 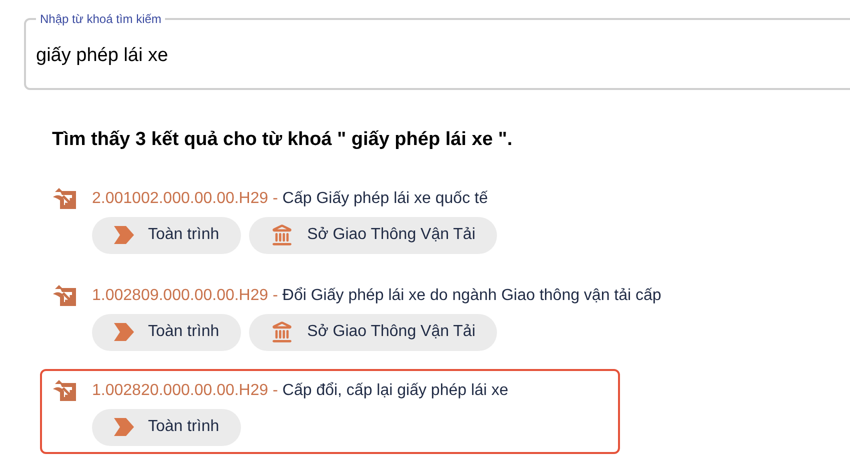 What do you see at coordinates (102, 55) in the screenshot?
I see `field-value: giấy phép lái xe` at bounding box center [102, 55].